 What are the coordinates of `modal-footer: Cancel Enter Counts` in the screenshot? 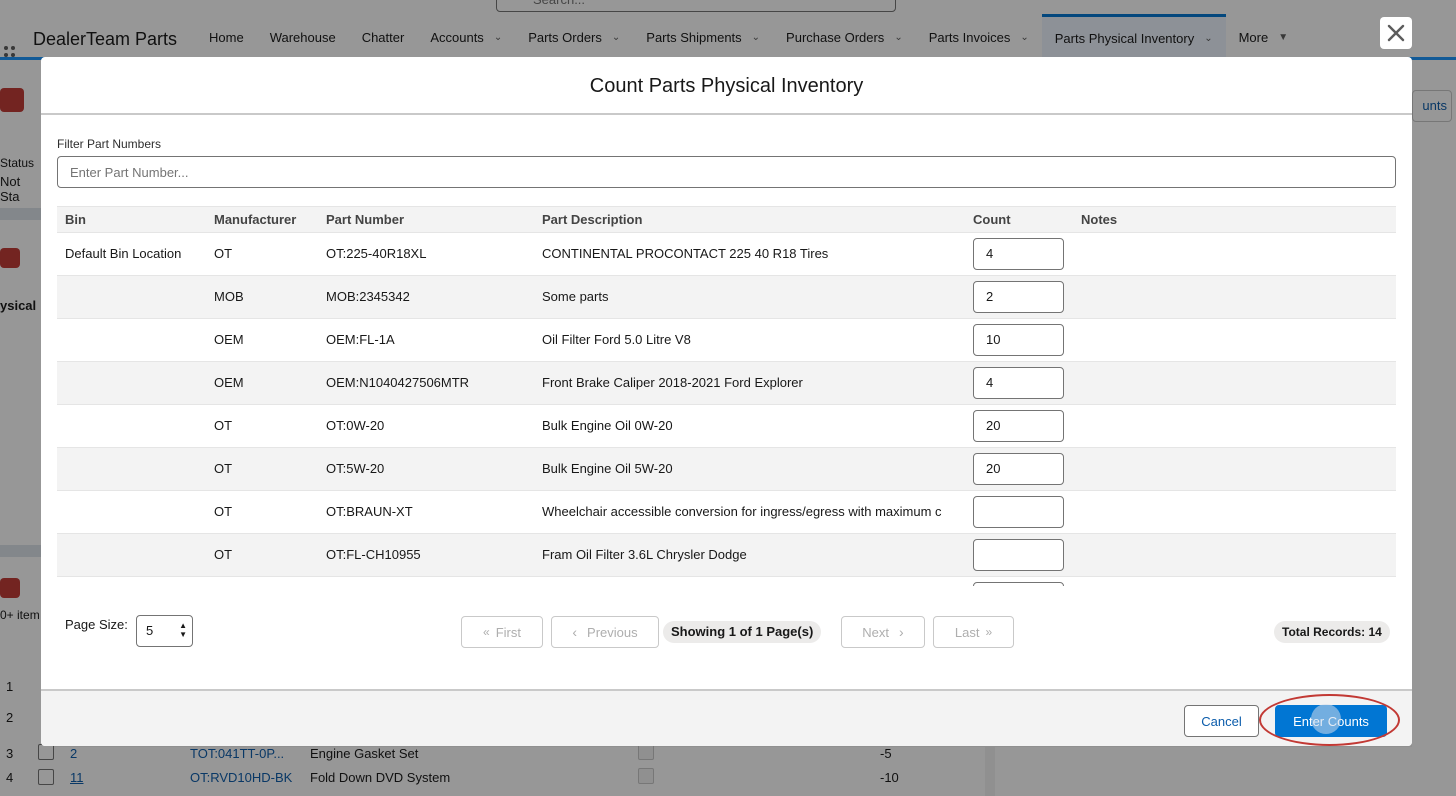 It's located at (726, 717).